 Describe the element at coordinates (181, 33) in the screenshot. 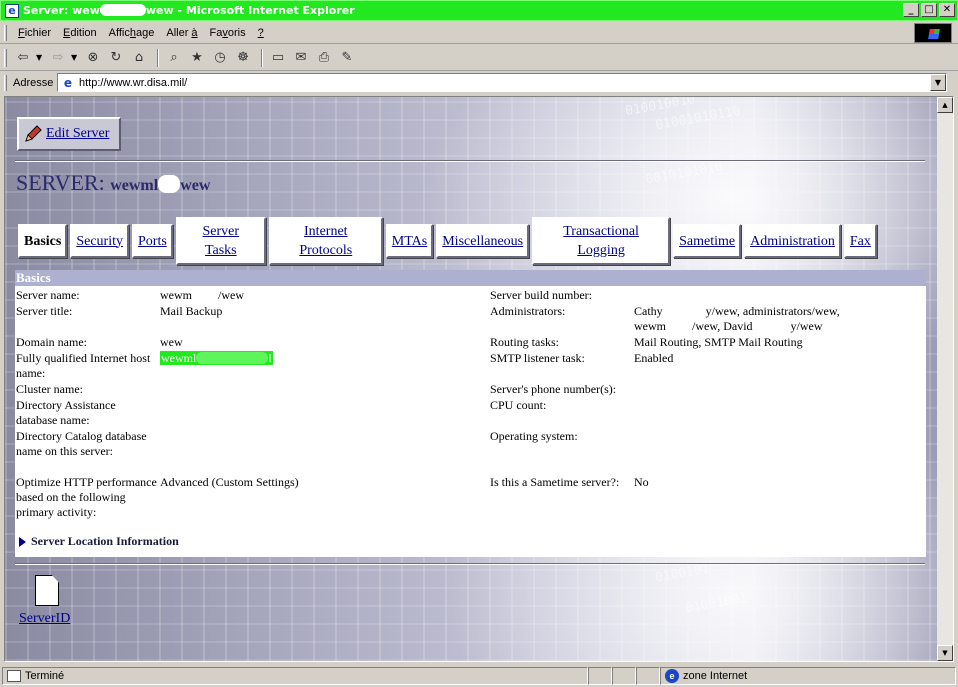

I see `menu-aller-a: Aller à` at that location.